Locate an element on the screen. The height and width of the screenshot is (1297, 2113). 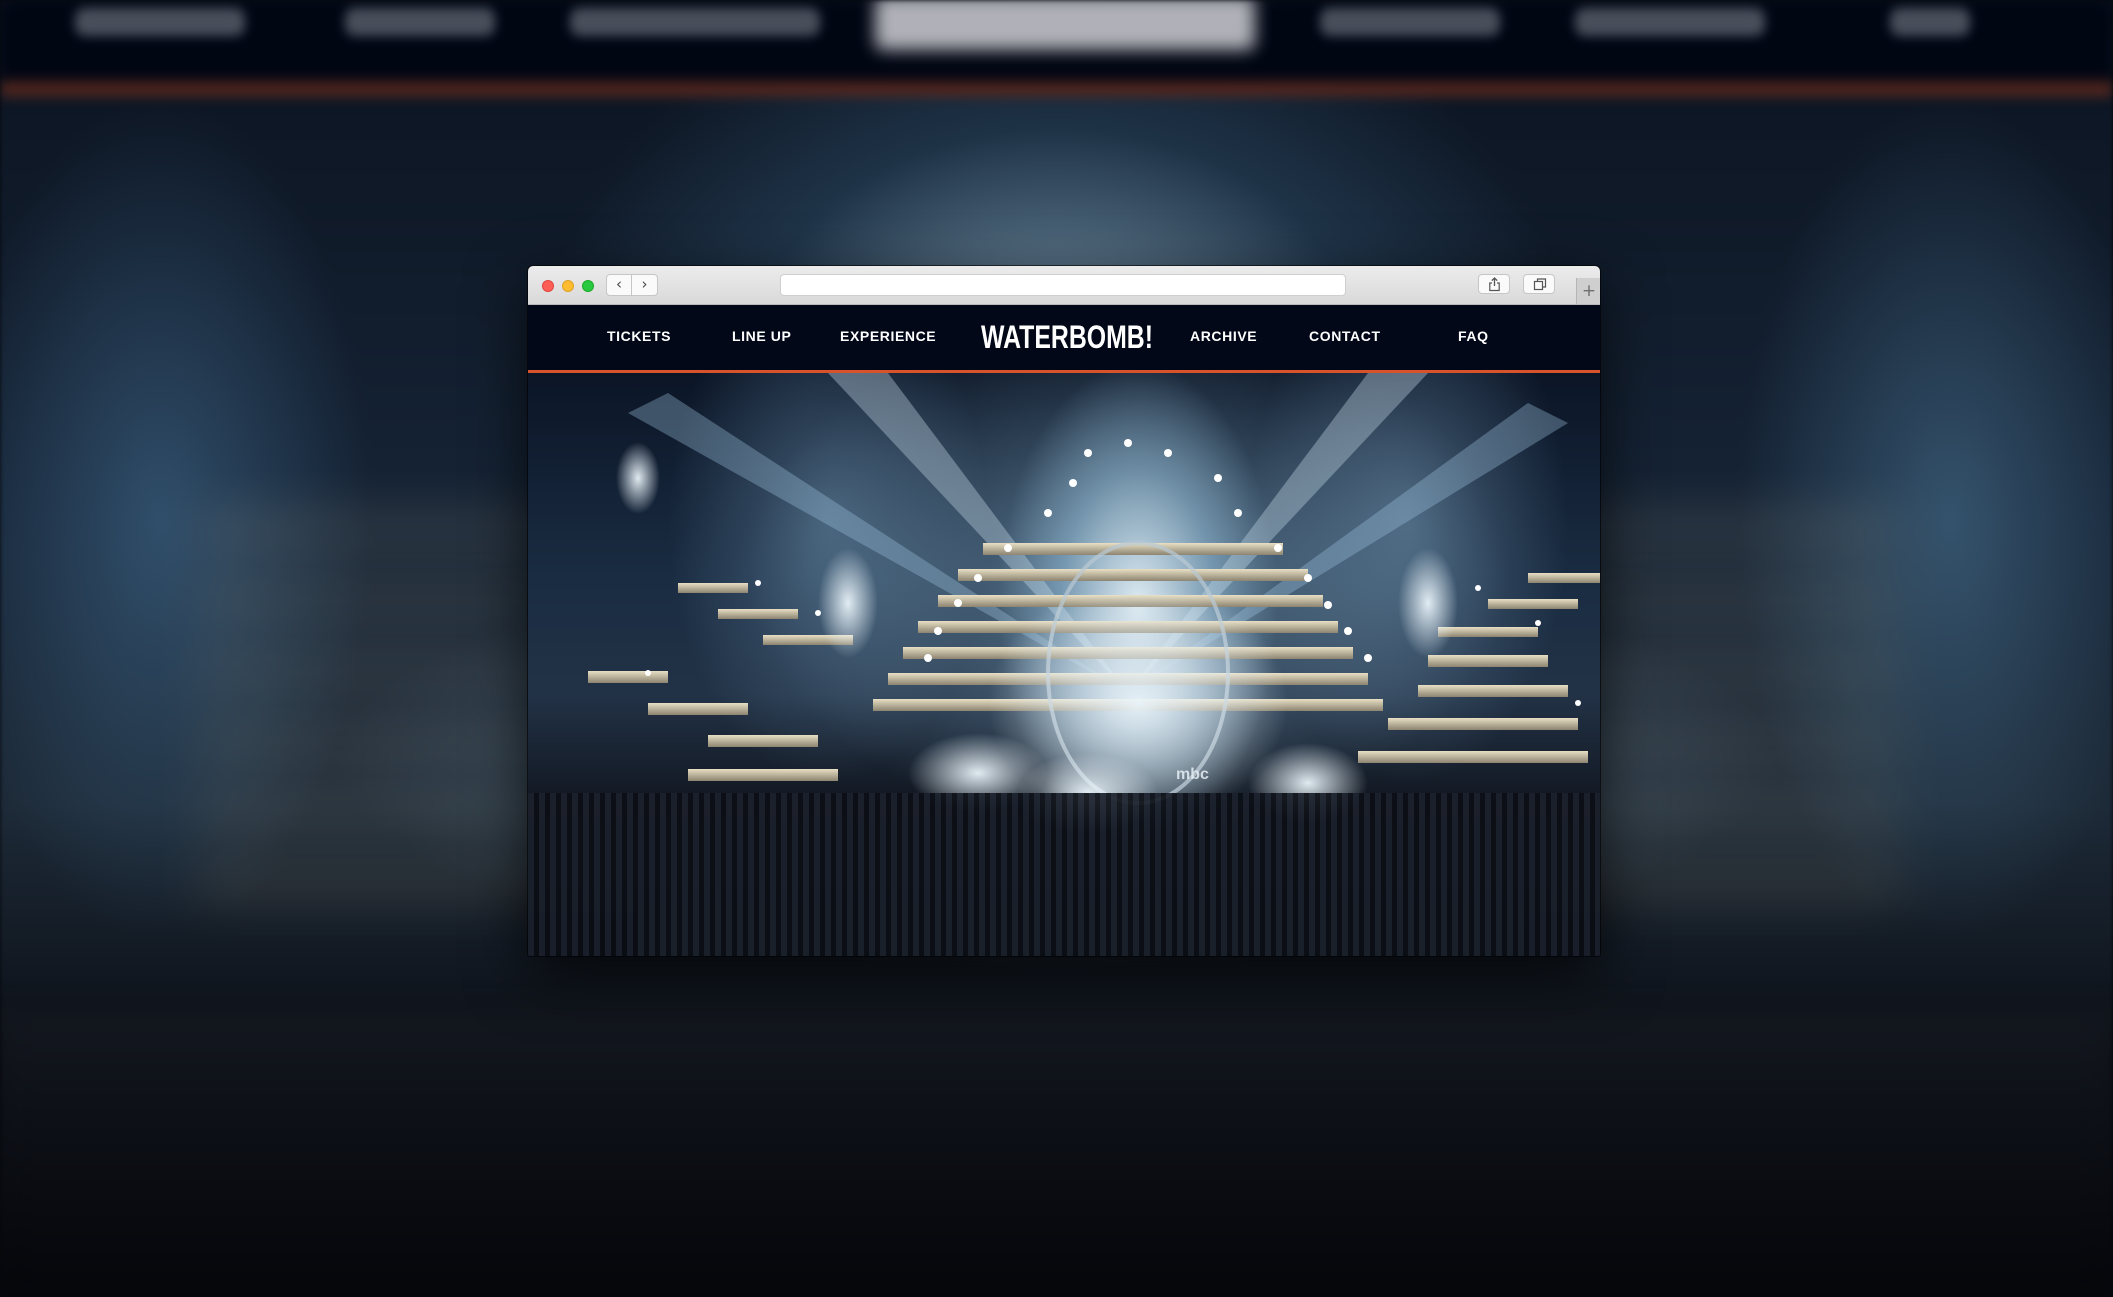
share-icon is located at coordinates (1494, 284).